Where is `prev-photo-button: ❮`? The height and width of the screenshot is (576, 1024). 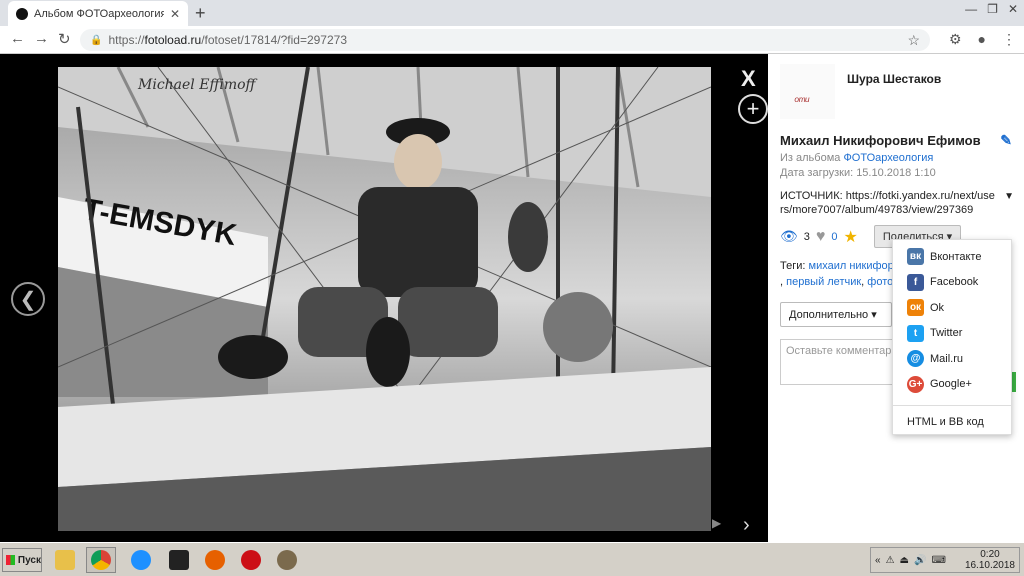
prev-photo-button: ❮ is located at coordinates (28, 299).